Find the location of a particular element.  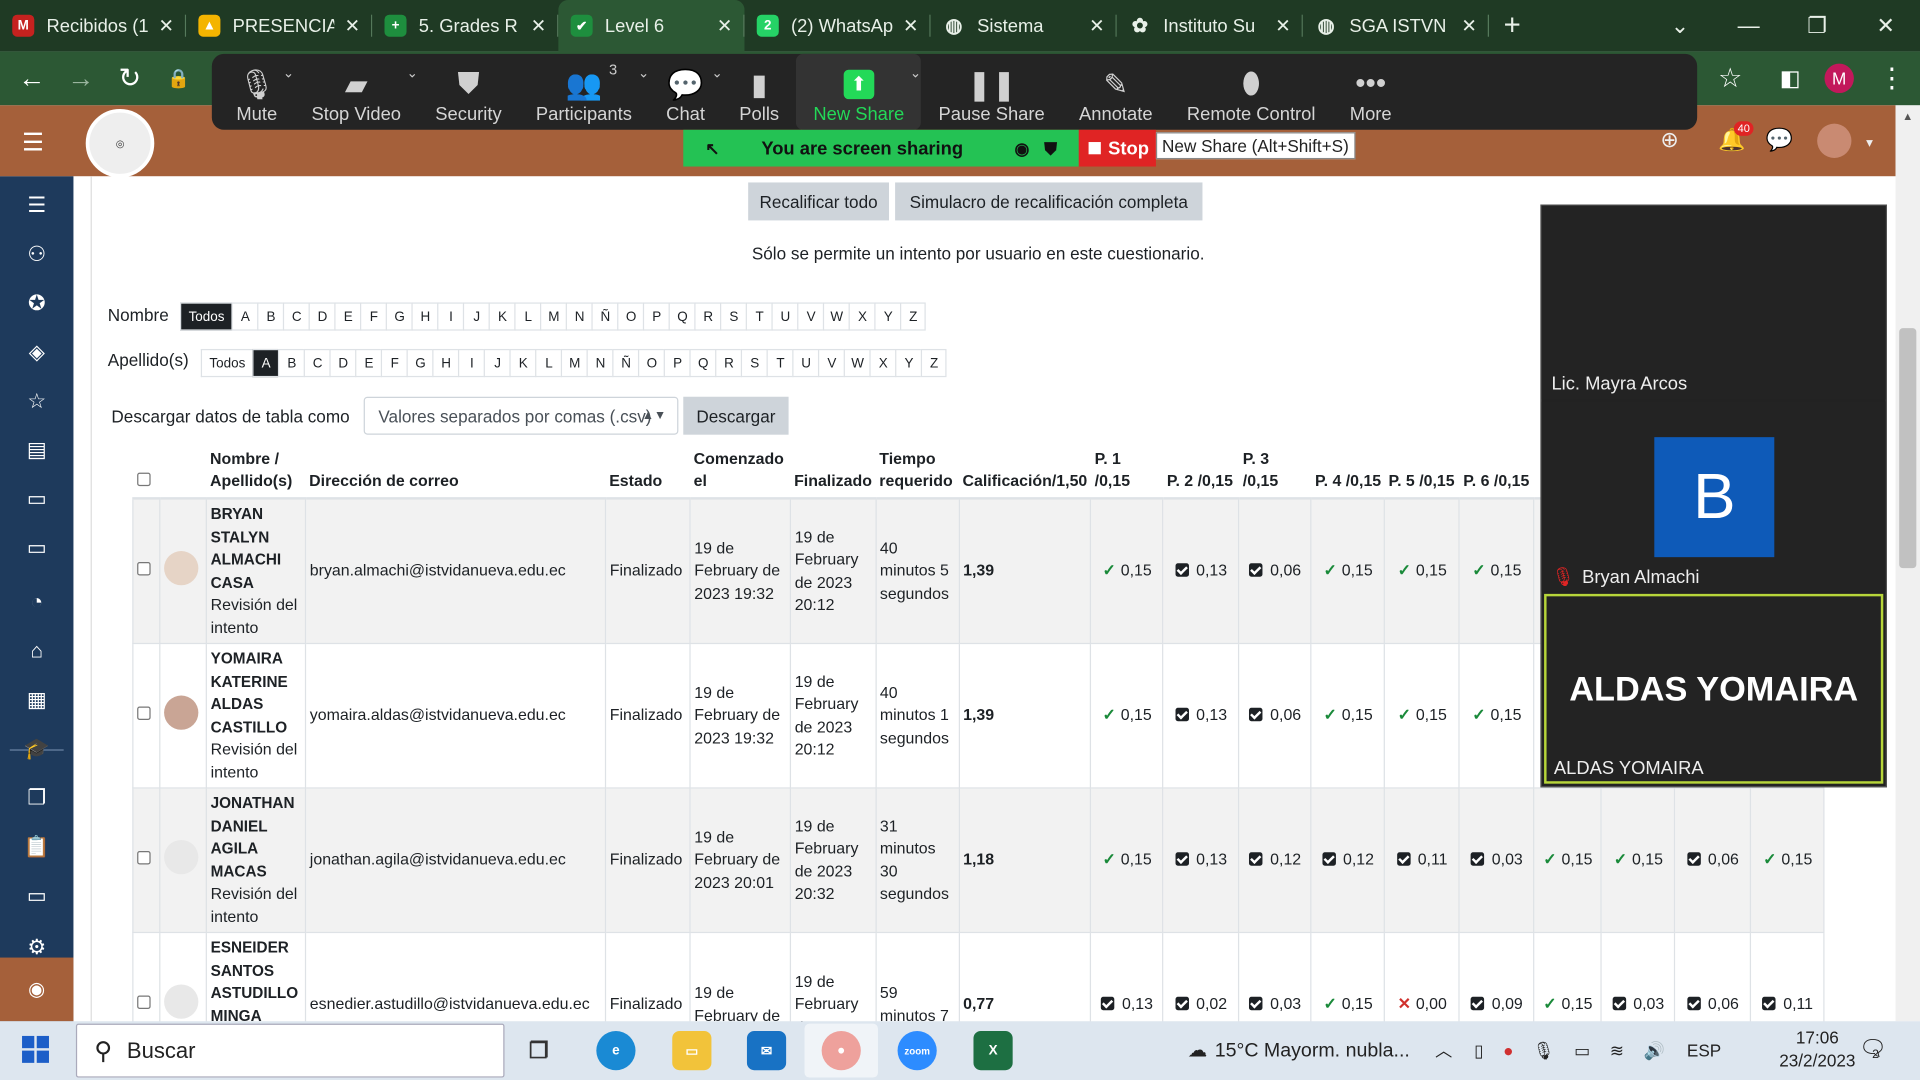

browser-tab: ✿ Instituto Su ✕ is located at coordinates (1210, 25).